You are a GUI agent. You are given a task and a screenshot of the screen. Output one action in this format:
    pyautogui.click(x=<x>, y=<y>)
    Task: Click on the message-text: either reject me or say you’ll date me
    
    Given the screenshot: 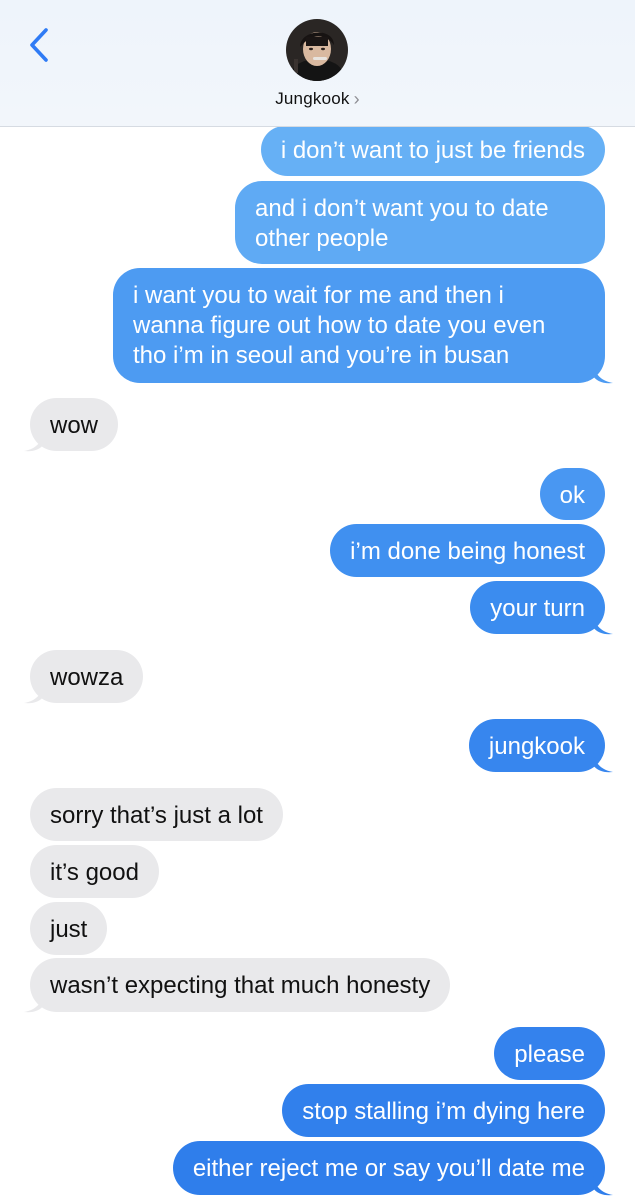 What is the action you would take?
    pyautogui.click(x=388, y=1168)
    